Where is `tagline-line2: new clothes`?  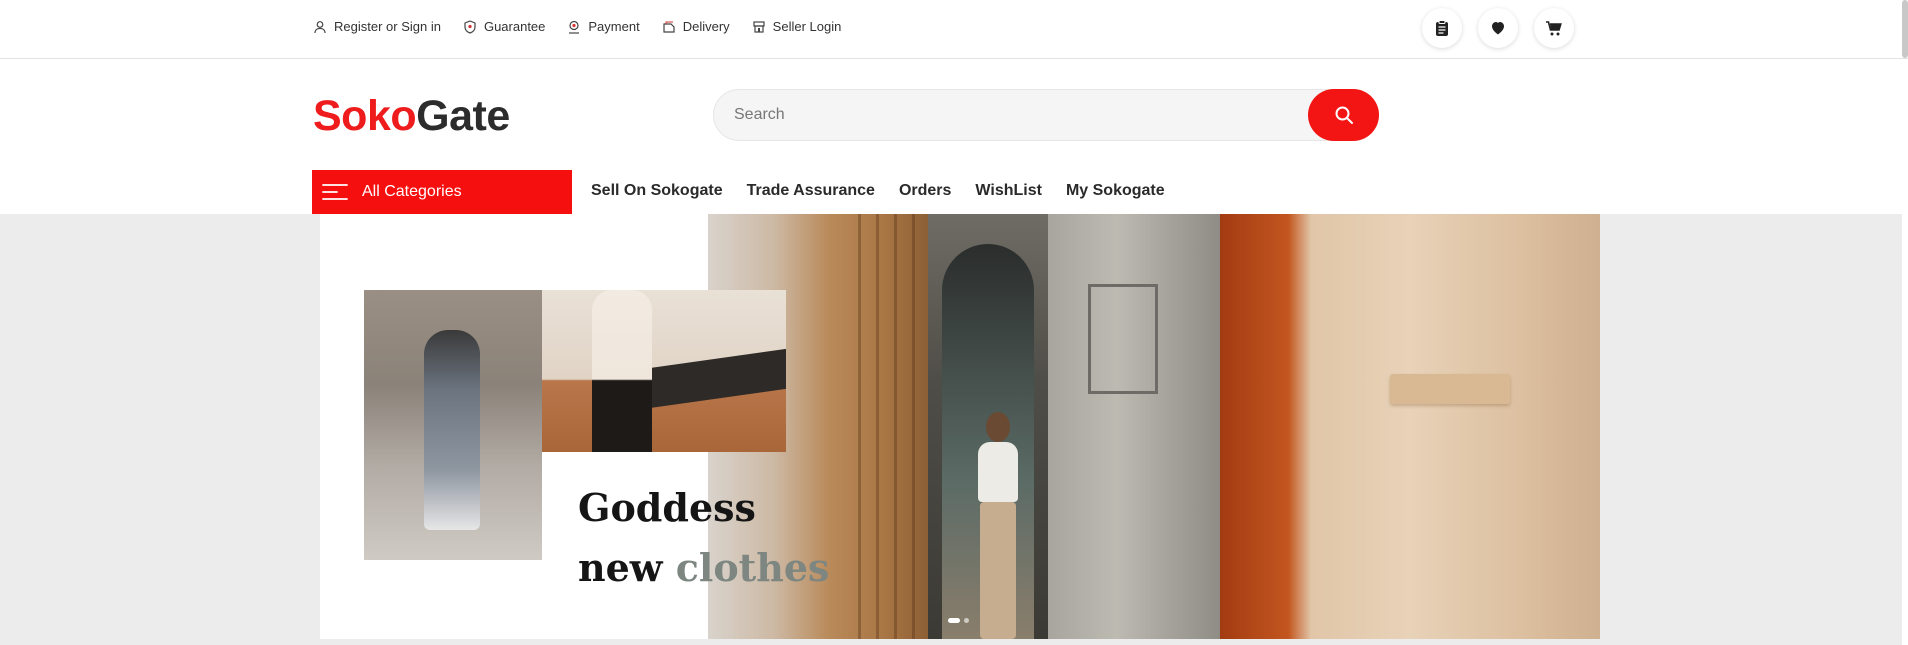
tagline-line2: new clothes is located at coordinates (703, 568).